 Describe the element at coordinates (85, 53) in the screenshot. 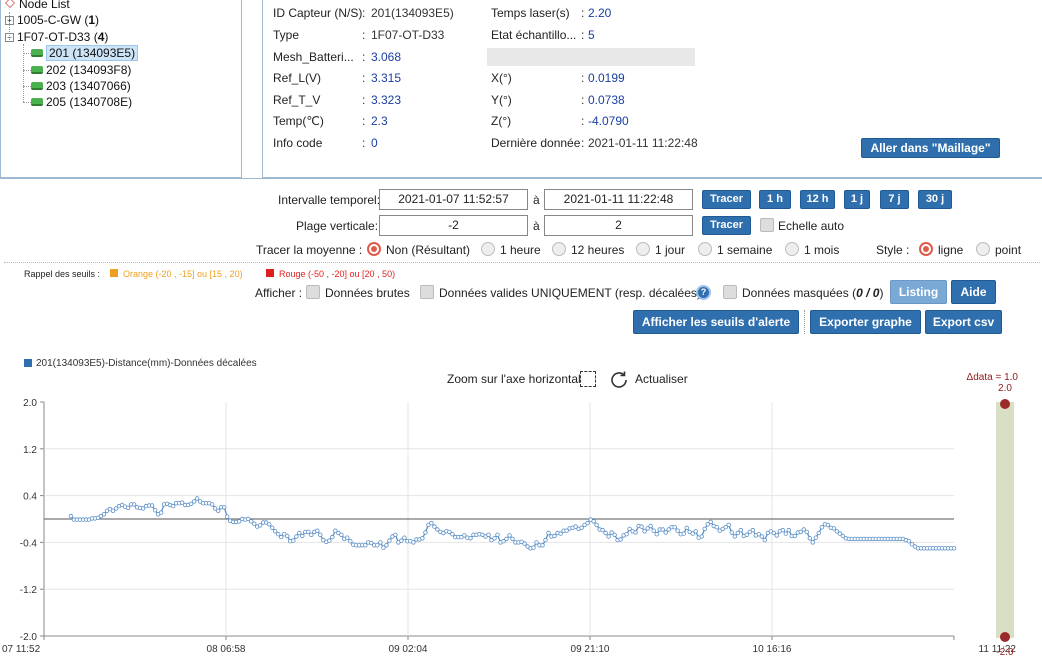

I see `tree-node-201: 201 (134093E5)` at that location.